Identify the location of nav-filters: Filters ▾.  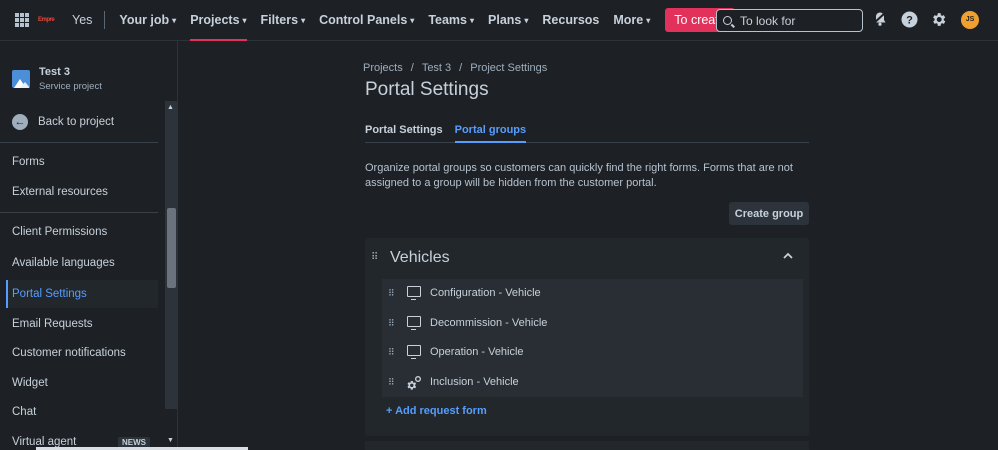
(283, 20).